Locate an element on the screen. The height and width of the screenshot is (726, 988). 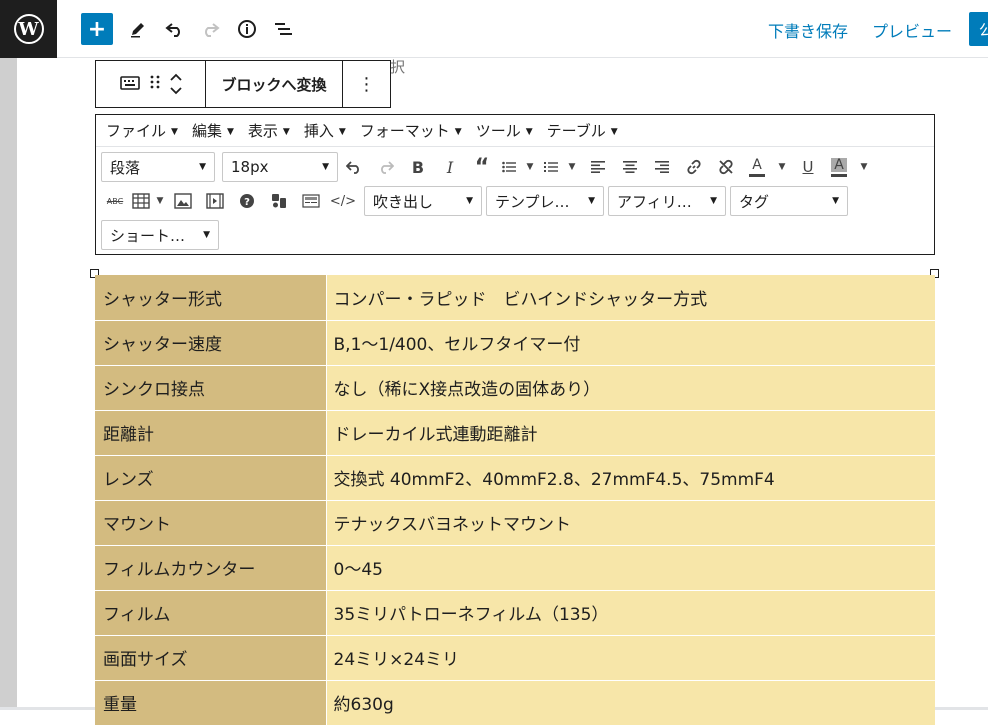
publish-button: 公 is located at coordinates (978, 29).